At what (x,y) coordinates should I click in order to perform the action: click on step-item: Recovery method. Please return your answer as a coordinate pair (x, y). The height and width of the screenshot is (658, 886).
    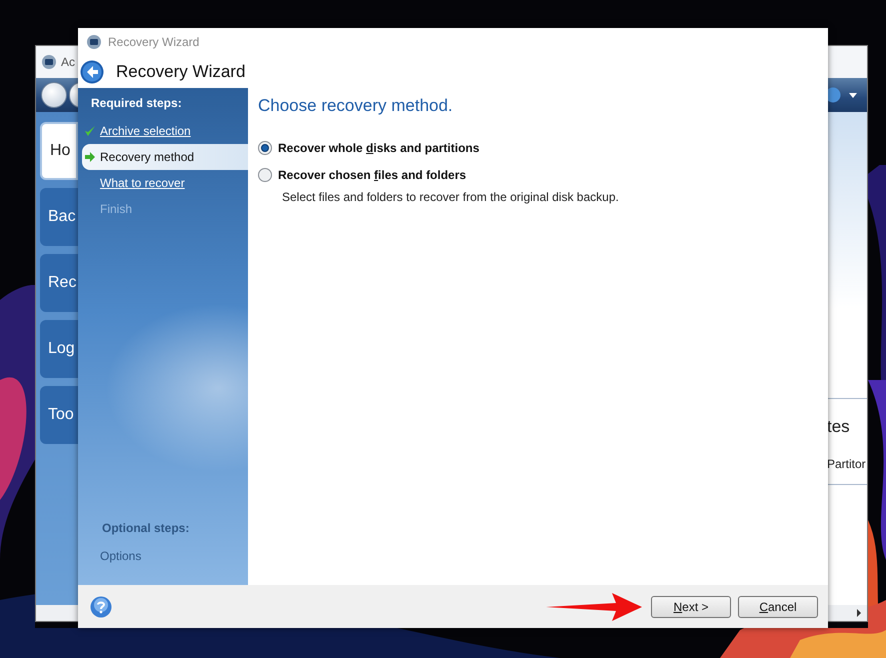
    Looking at the image, I should click on (165, 157).